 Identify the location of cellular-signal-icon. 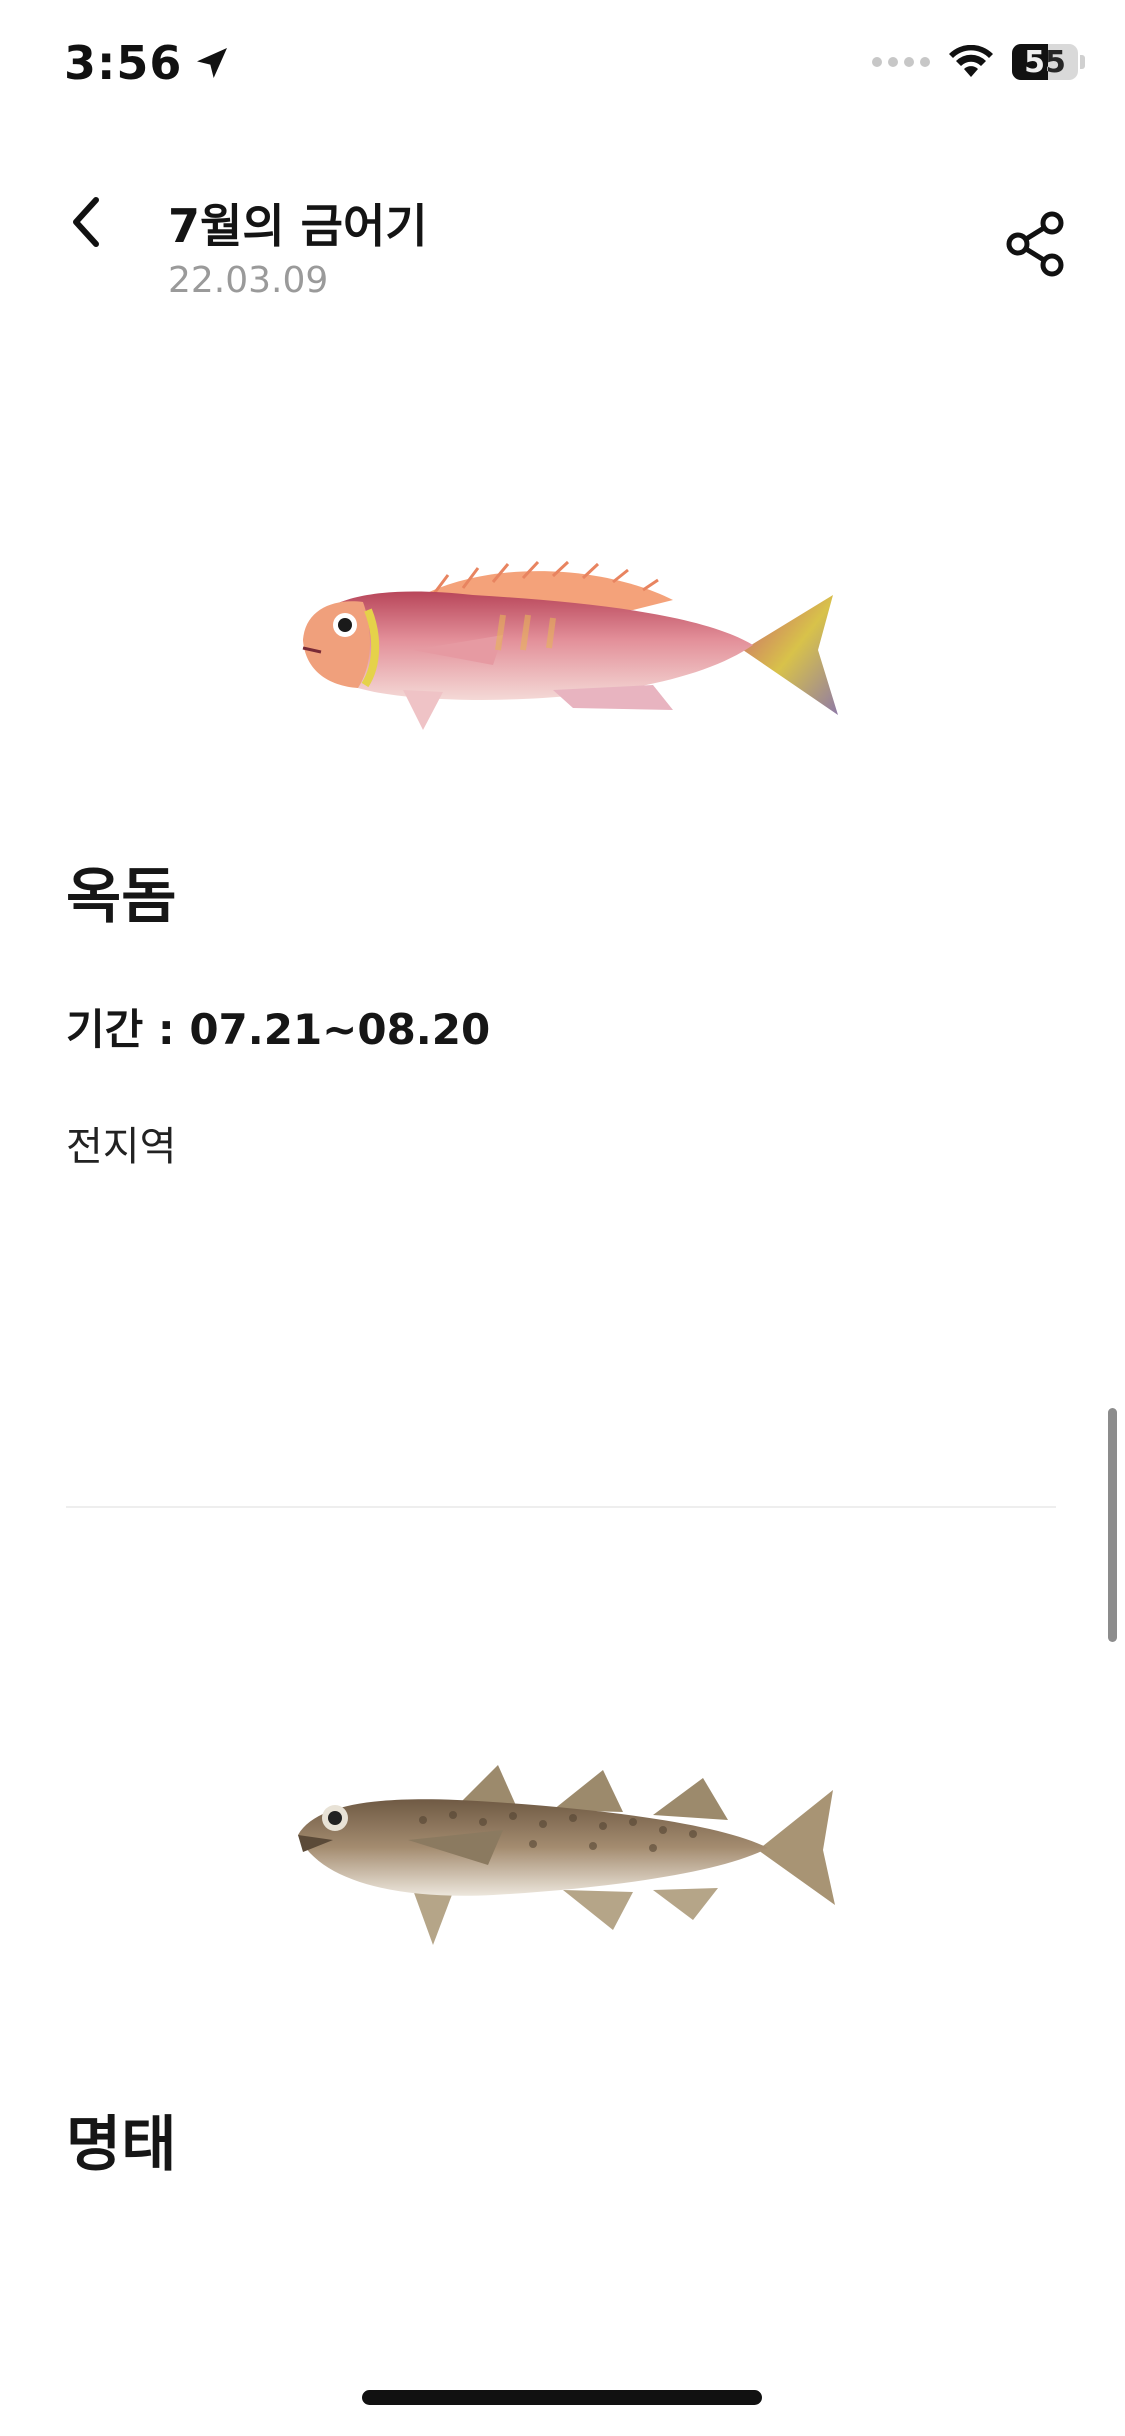
(901, 62).